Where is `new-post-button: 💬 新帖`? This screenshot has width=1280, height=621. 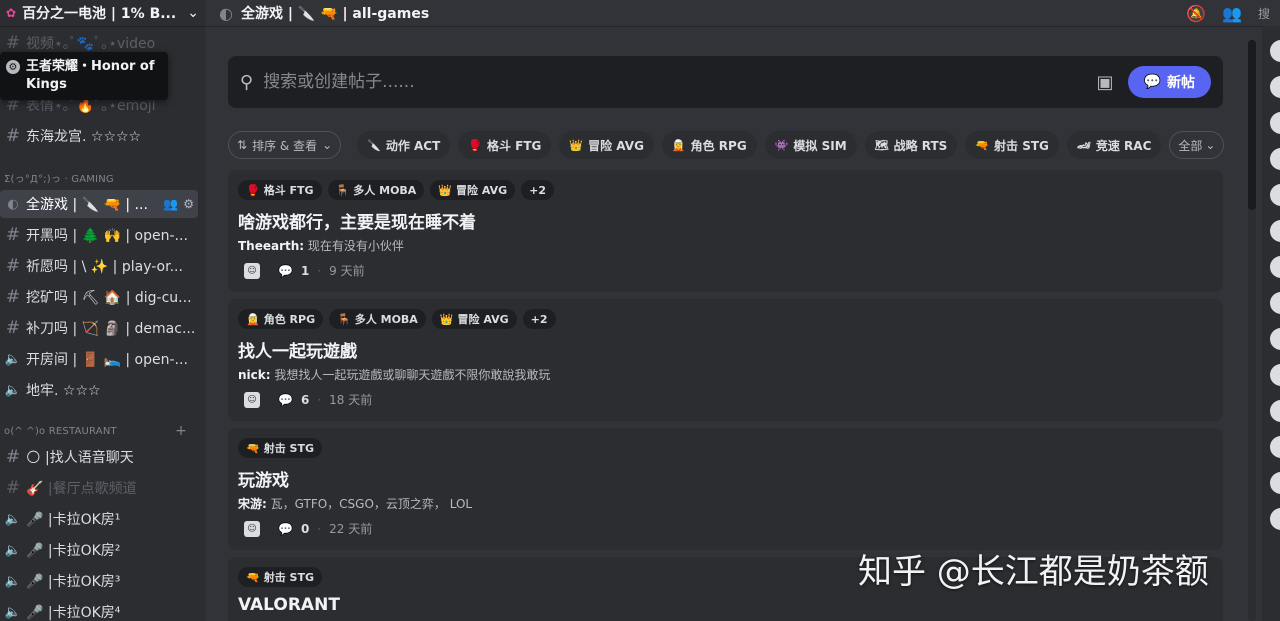
new-post-button: 💬 新帖 is located at coordinates (1169, 82).